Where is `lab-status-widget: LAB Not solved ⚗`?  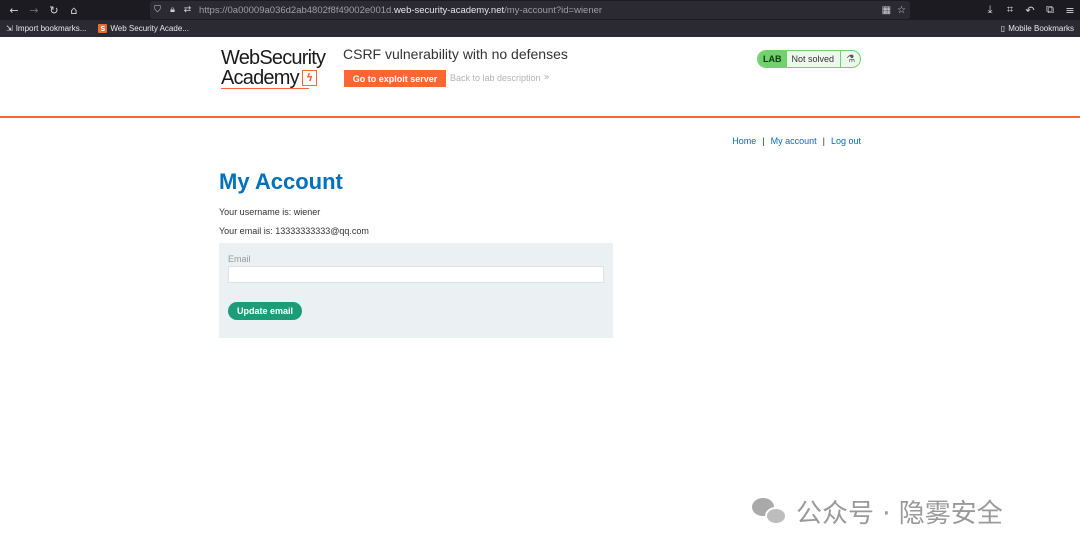
lab-status-widget: LAB Not solved ⚗ is located at coordinates (809, 59).